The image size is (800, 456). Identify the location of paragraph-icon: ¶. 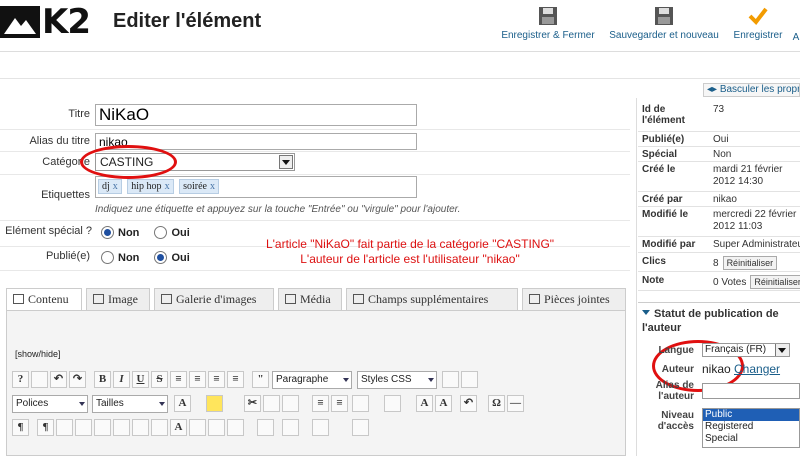
(20, 427).